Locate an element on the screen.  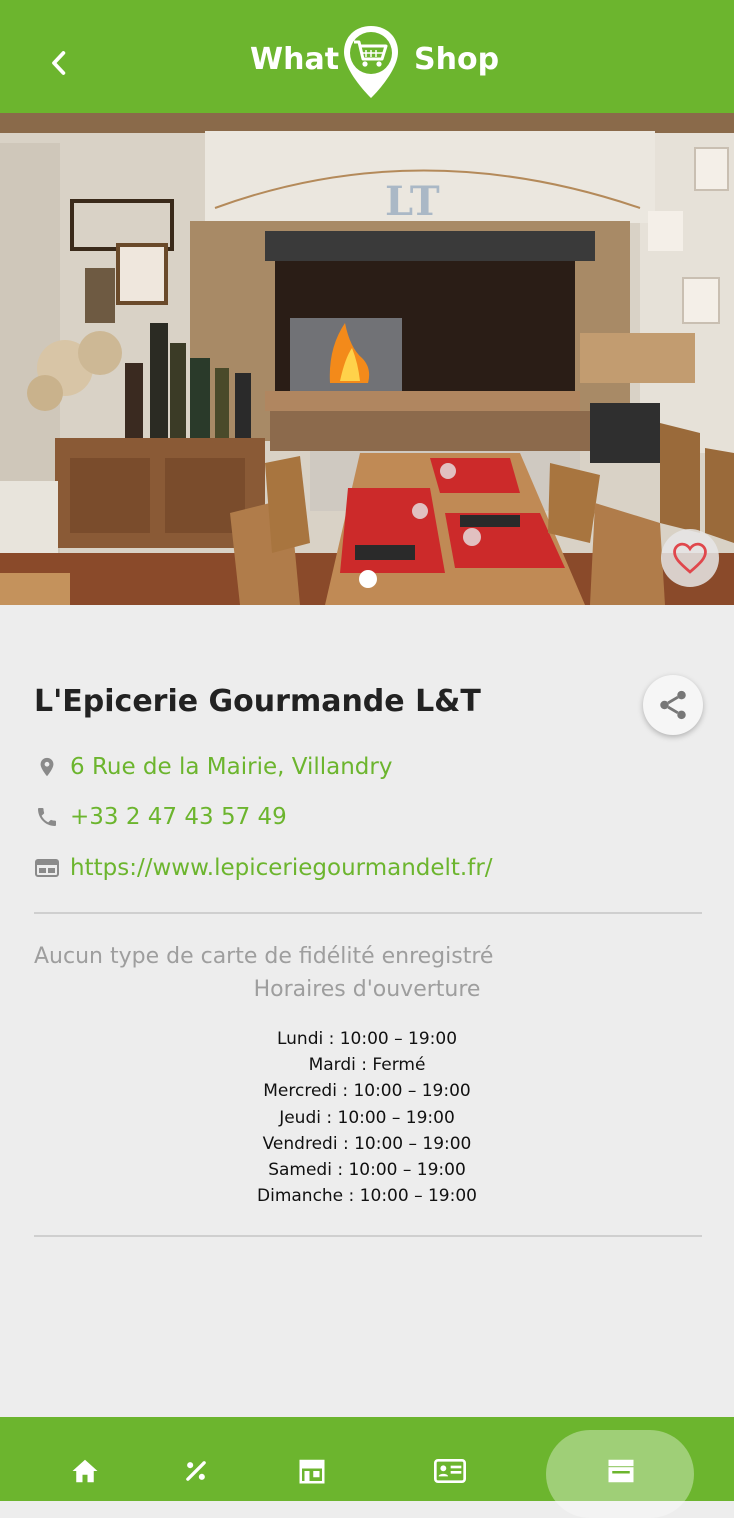
phone-row: +33 2 47 43 57 49 is located at coordinates (160, 817).